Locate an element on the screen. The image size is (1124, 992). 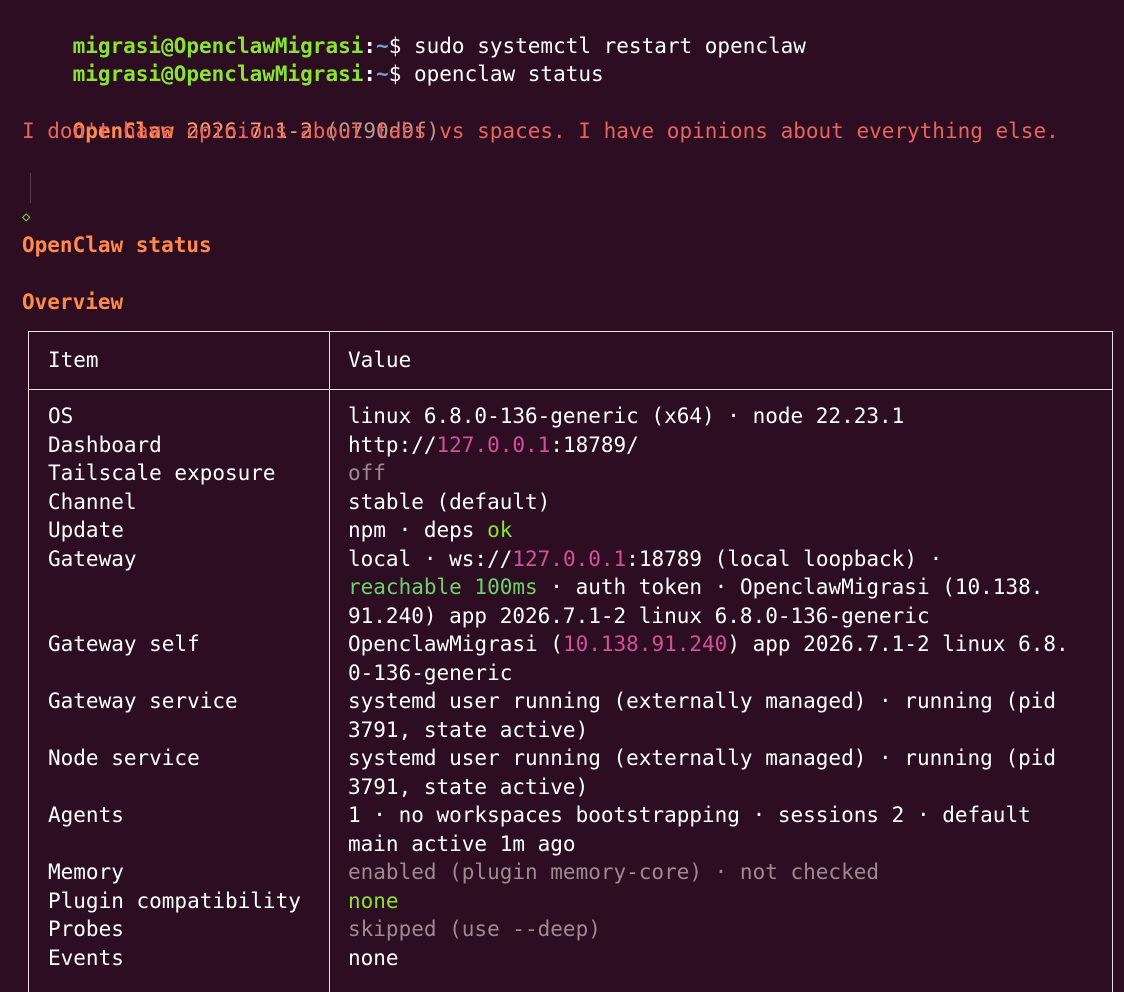
value-text: stable (default) is located at coordinates (449, 501).